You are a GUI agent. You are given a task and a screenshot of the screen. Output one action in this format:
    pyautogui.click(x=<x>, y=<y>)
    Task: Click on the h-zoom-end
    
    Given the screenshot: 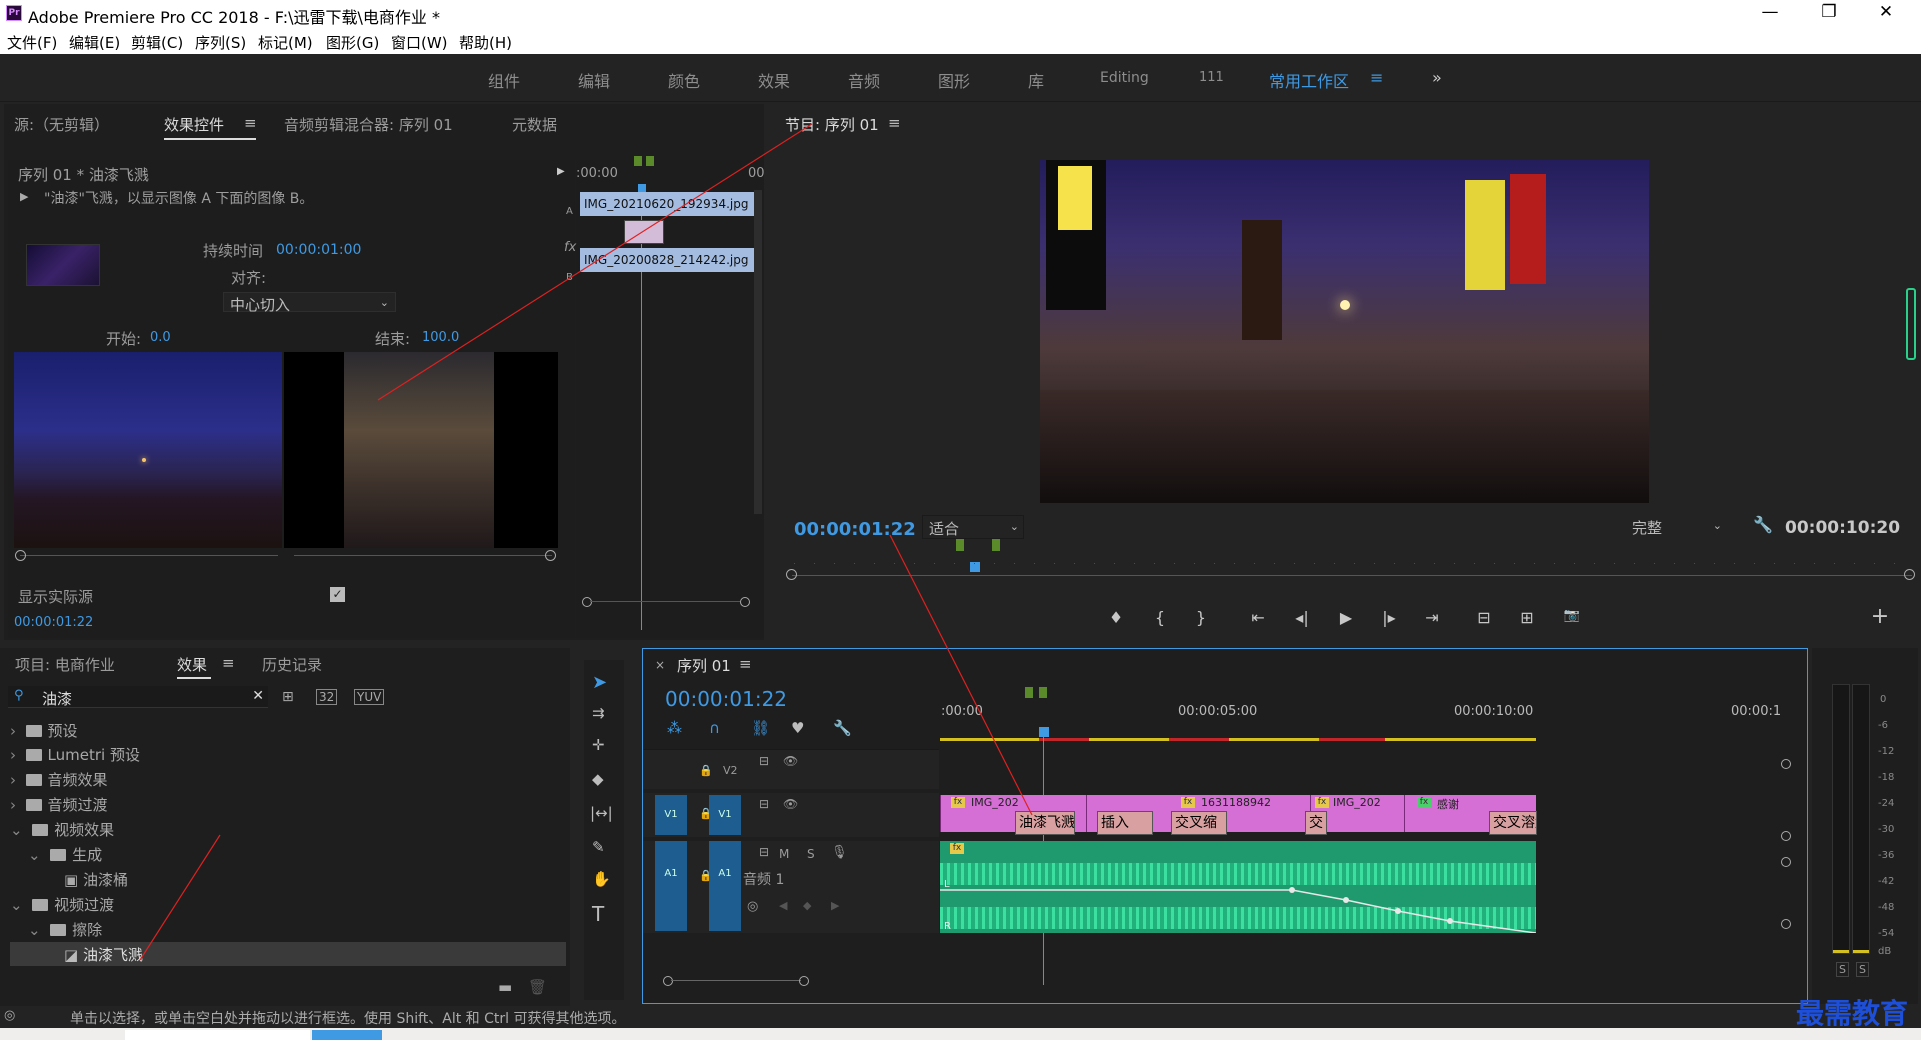 What is the action you would take?
    pyautogui.click(x=804, y=981)
    